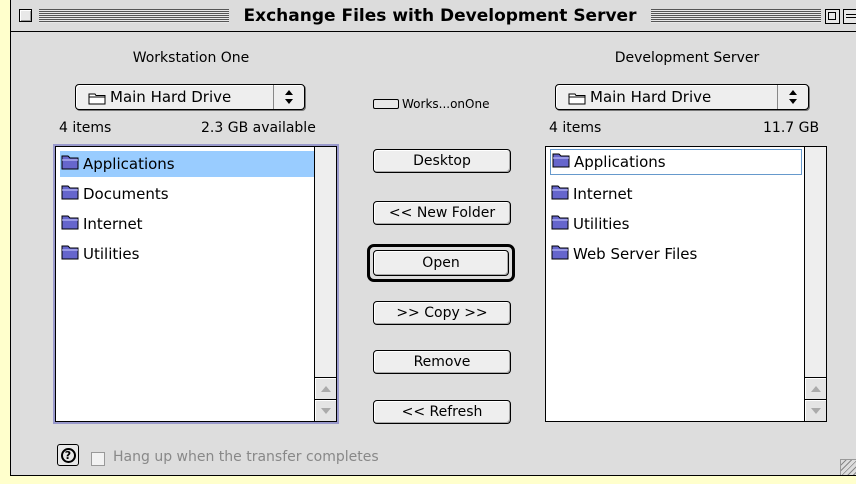 The height and width of the screenshot is (484, 856). Describe the element at coordinates (258, 128) in the screenshot. I see `left-space-available: 2.3 GB available` at that location.